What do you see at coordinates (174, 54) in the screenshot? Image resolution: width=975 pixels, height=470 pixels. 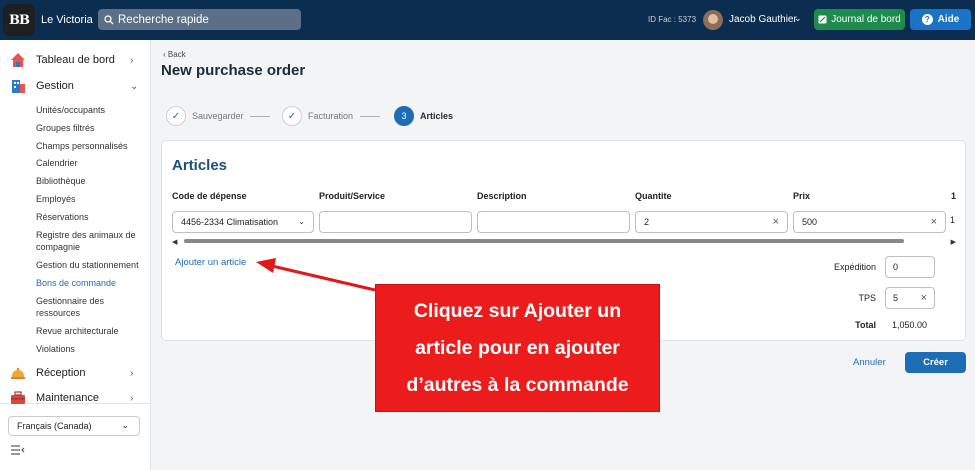 I see `back-link: ‹ Back` at bounding box center [174, 54].